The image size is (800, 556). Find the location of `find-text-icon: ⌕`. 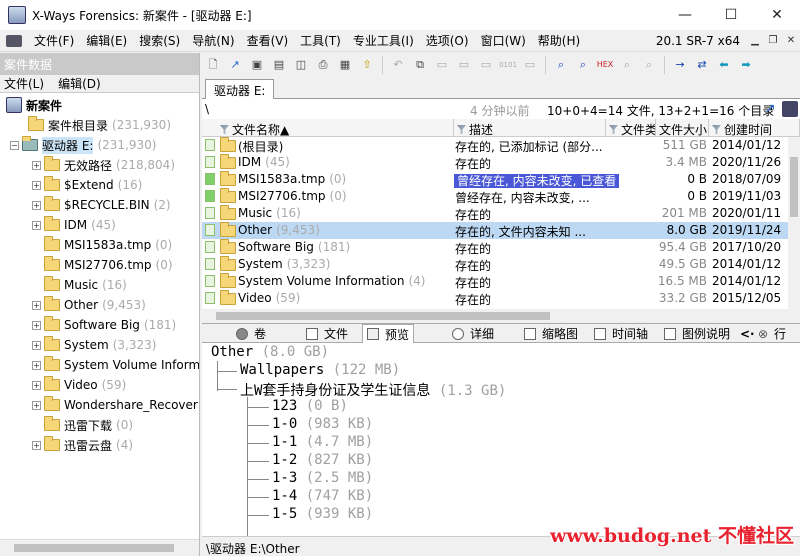

find-text-icon: ⌕ is located at coordinates (583, 65).